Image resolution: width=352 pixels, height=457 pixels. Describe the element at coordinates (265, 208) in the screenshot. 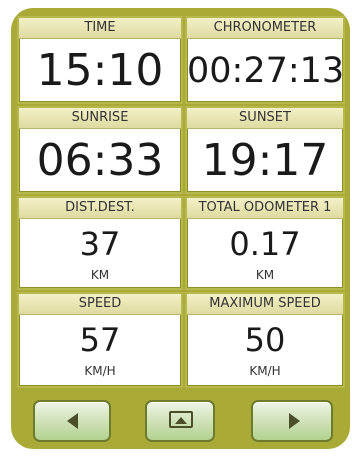

I see `total-odometer-label: TOTAL ODOMETER 1` at that location.